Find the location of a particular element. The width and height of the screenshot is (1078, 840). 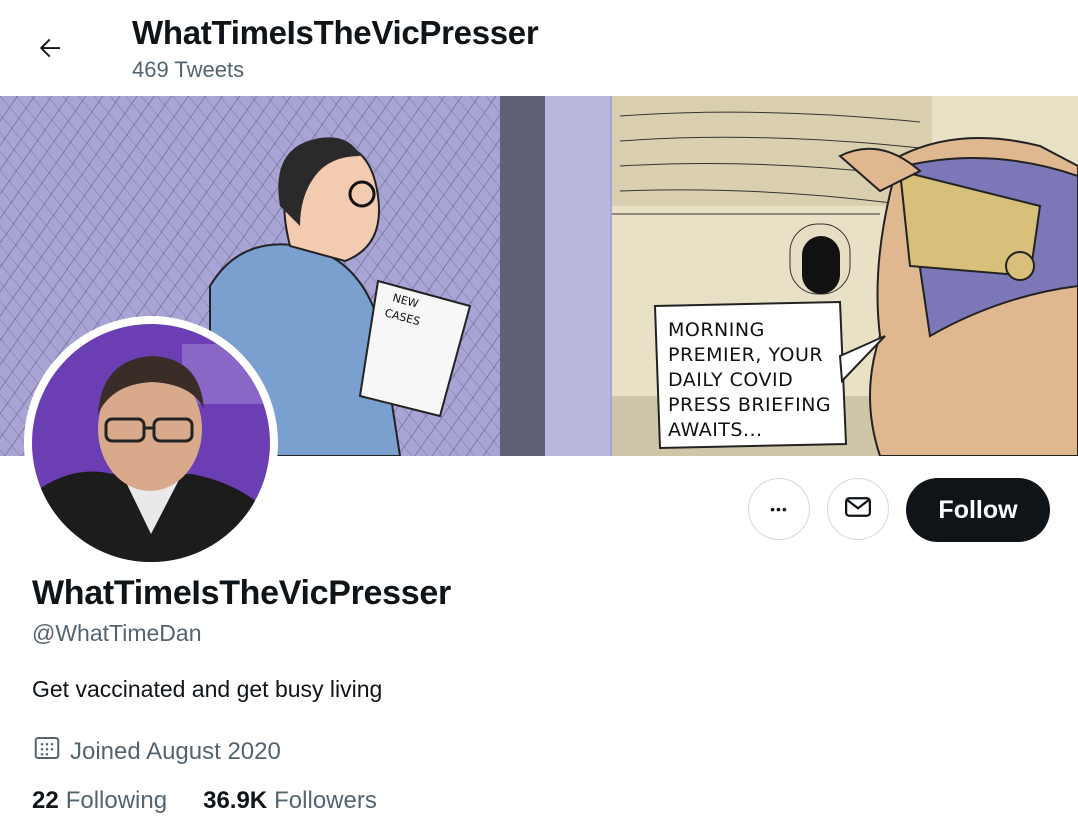

follow-stats: 22 Following 36.9K Followers is located at coordinates (222, 801).